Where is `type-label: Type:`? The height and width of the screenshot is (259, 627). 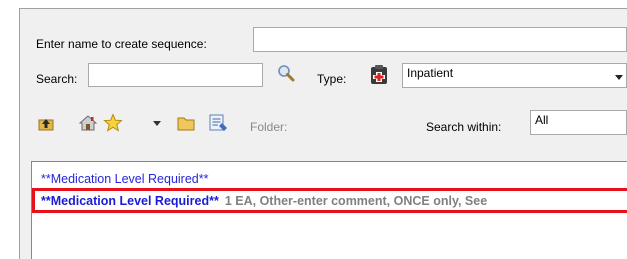
type-label: Type: is located at coordinates (332, 79).